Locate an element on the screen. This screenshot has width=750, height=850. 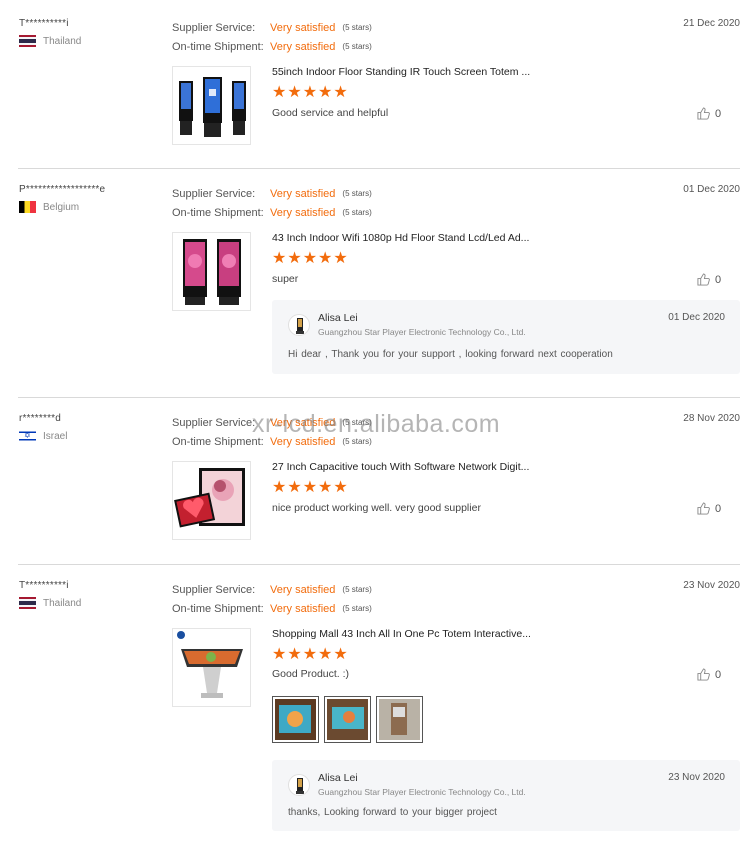
touch-monitor-product-image is located at coordinates (209, 498).